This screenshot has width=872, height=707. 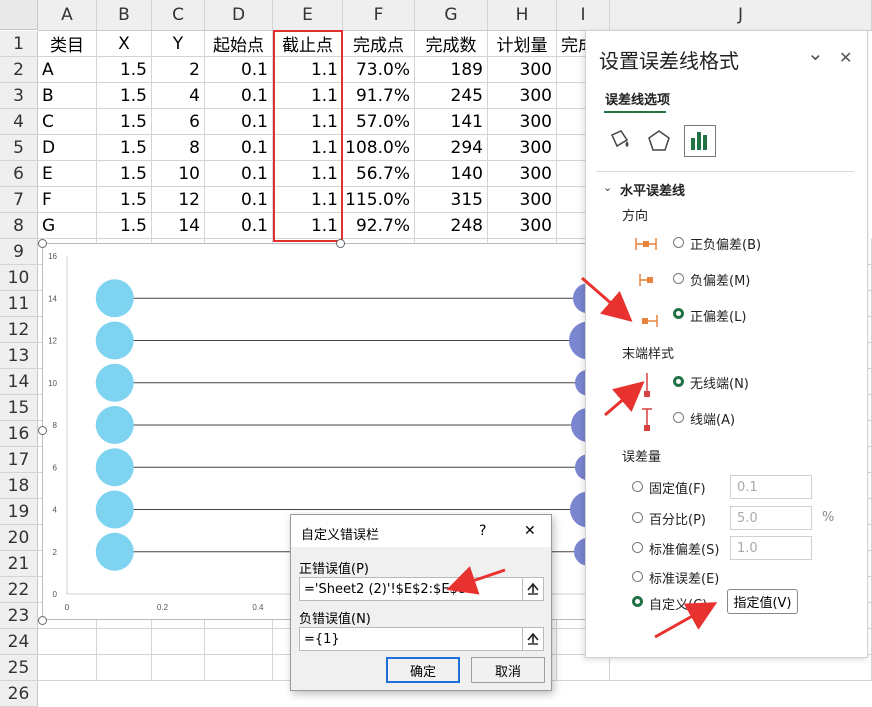 I want to click on table-cell: 8, so click(x=178, y=148).